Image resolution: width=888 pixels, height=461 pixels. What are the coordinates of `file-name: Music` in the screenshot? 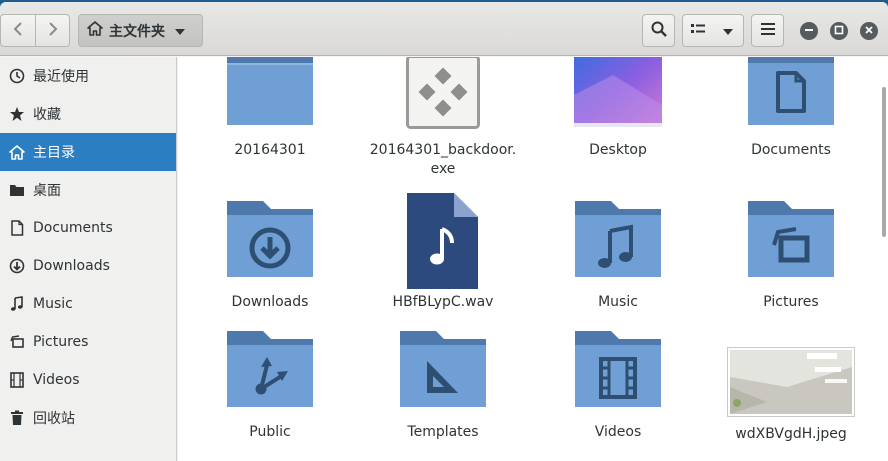 It's located at (618, 302).